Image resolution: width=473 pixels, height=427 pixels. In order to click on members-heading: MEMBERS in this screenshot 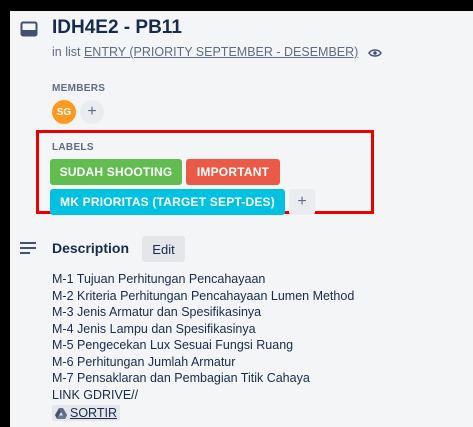, I will do `click(79, 88)`.